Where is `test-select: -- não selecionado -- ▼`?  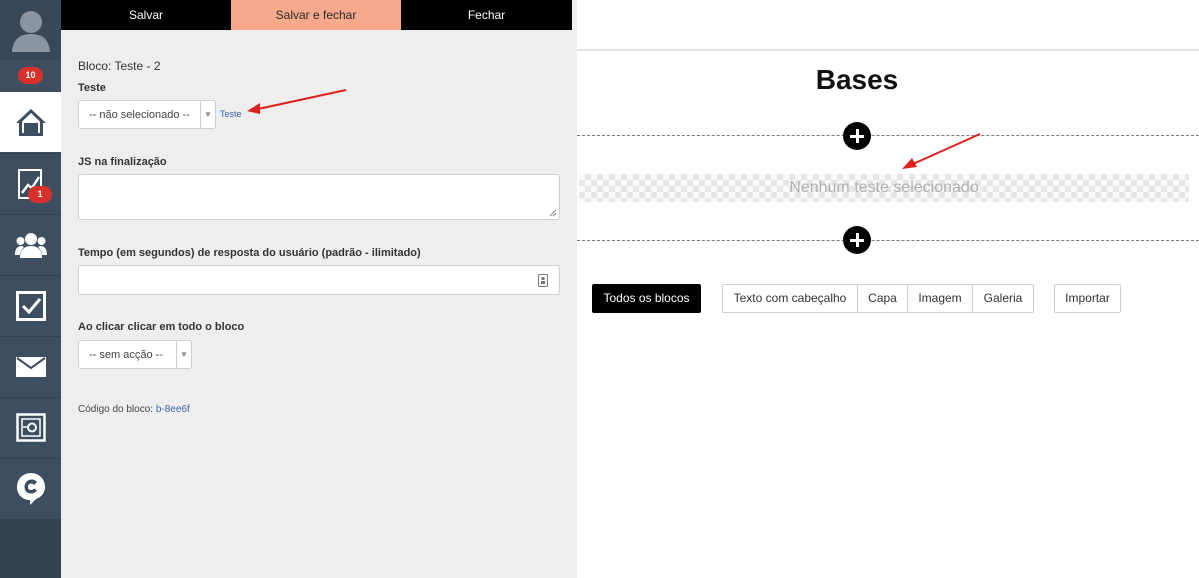 test-select: -- não selecionado -- ▼ is located at coordinates (147, 114).